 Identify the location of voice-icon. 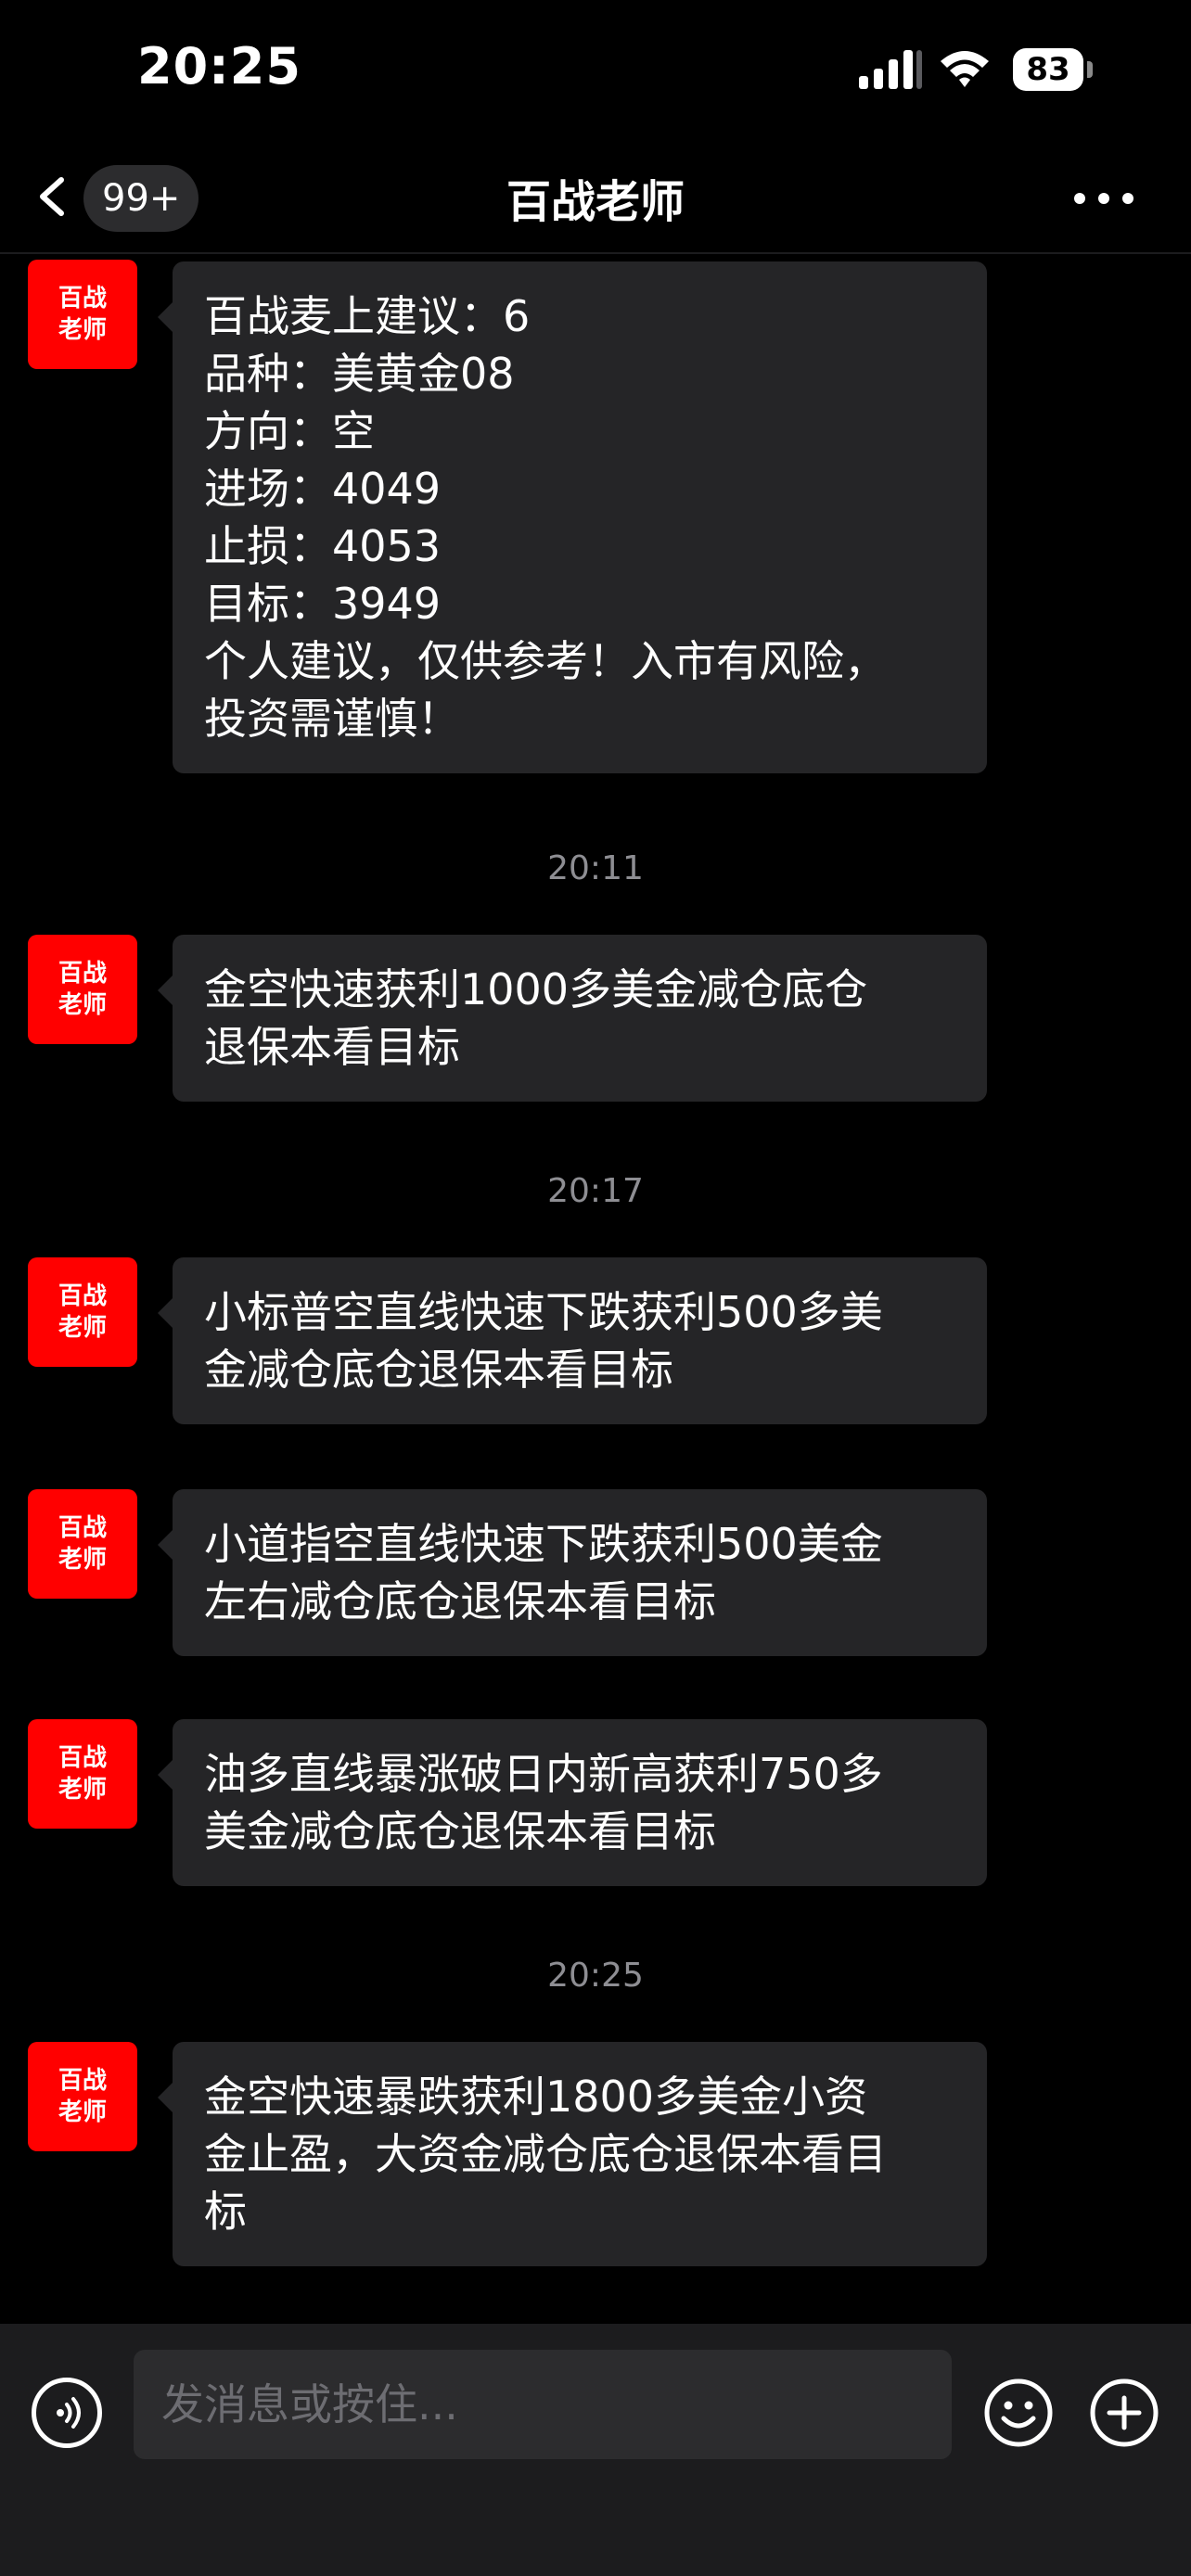
(69, 2413).